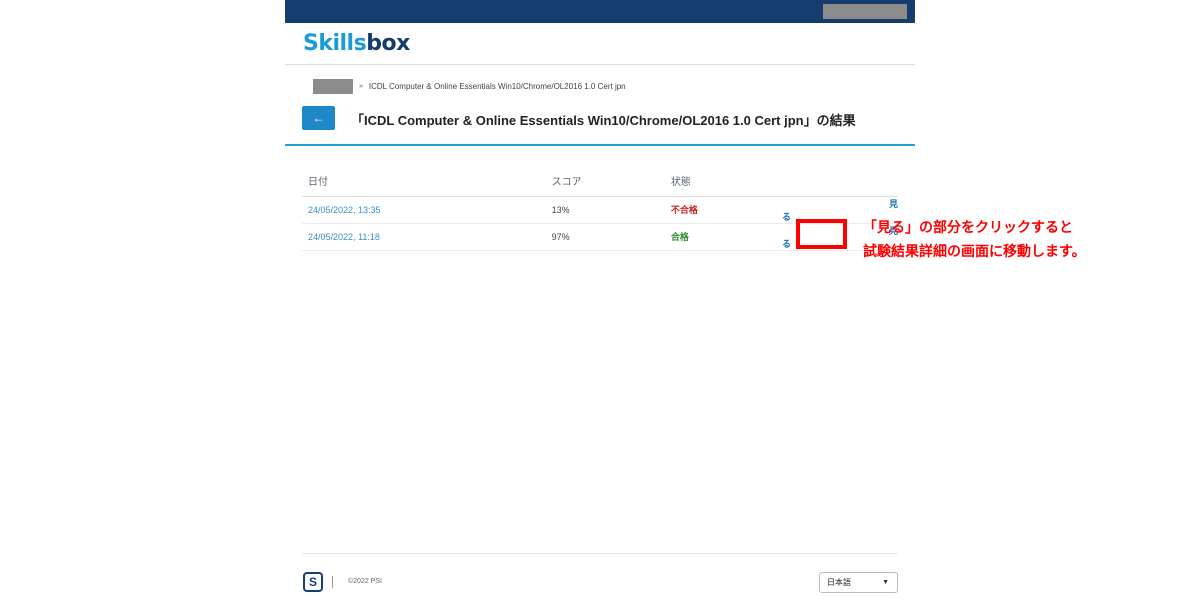 The width and height of the screenshot is (1200, 600). I want to click on result-date-link: 24/05/2022, 11:18, so click(344, 237).